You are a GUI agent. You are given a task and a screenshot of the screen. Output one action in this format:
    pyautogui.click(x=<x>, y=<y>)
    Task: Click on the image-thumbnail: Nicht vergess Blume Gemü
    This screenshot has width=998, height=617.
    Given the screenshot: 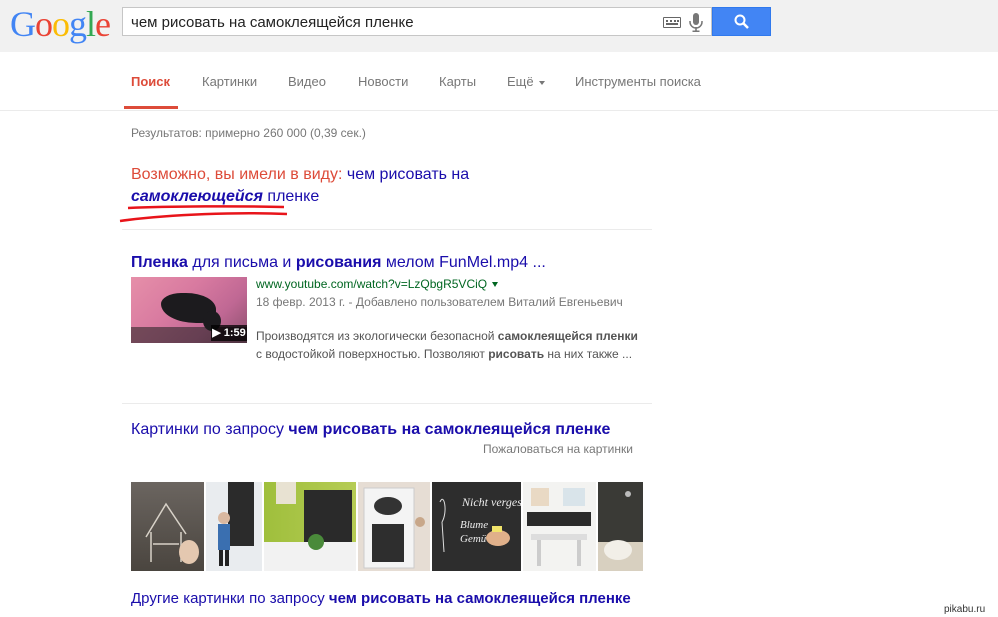 What is the action you would take?
    pyautogui.click(x=476, y=526)
    